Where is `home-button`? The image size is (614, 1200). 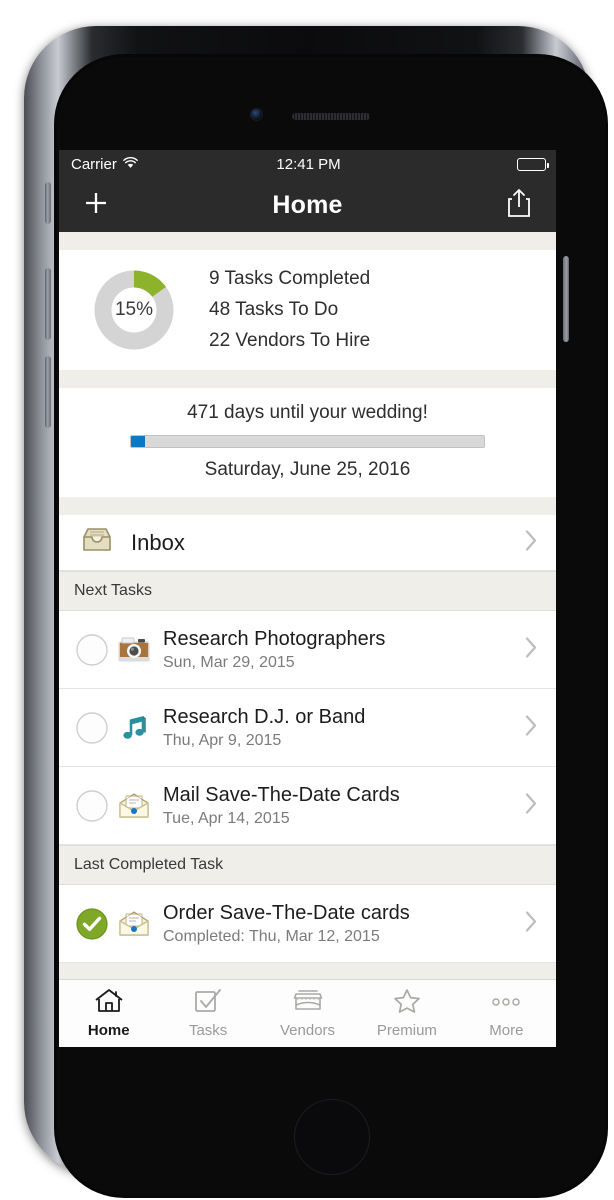 home-button is located at coordinates (332, 1137).